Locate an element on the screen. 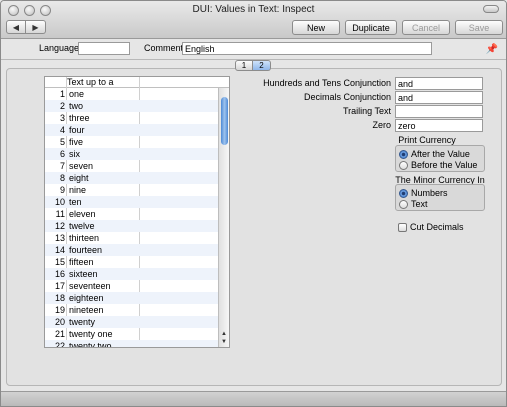 The image size is (507, 407). row-number: 11 is located at coordinates (60, 214).